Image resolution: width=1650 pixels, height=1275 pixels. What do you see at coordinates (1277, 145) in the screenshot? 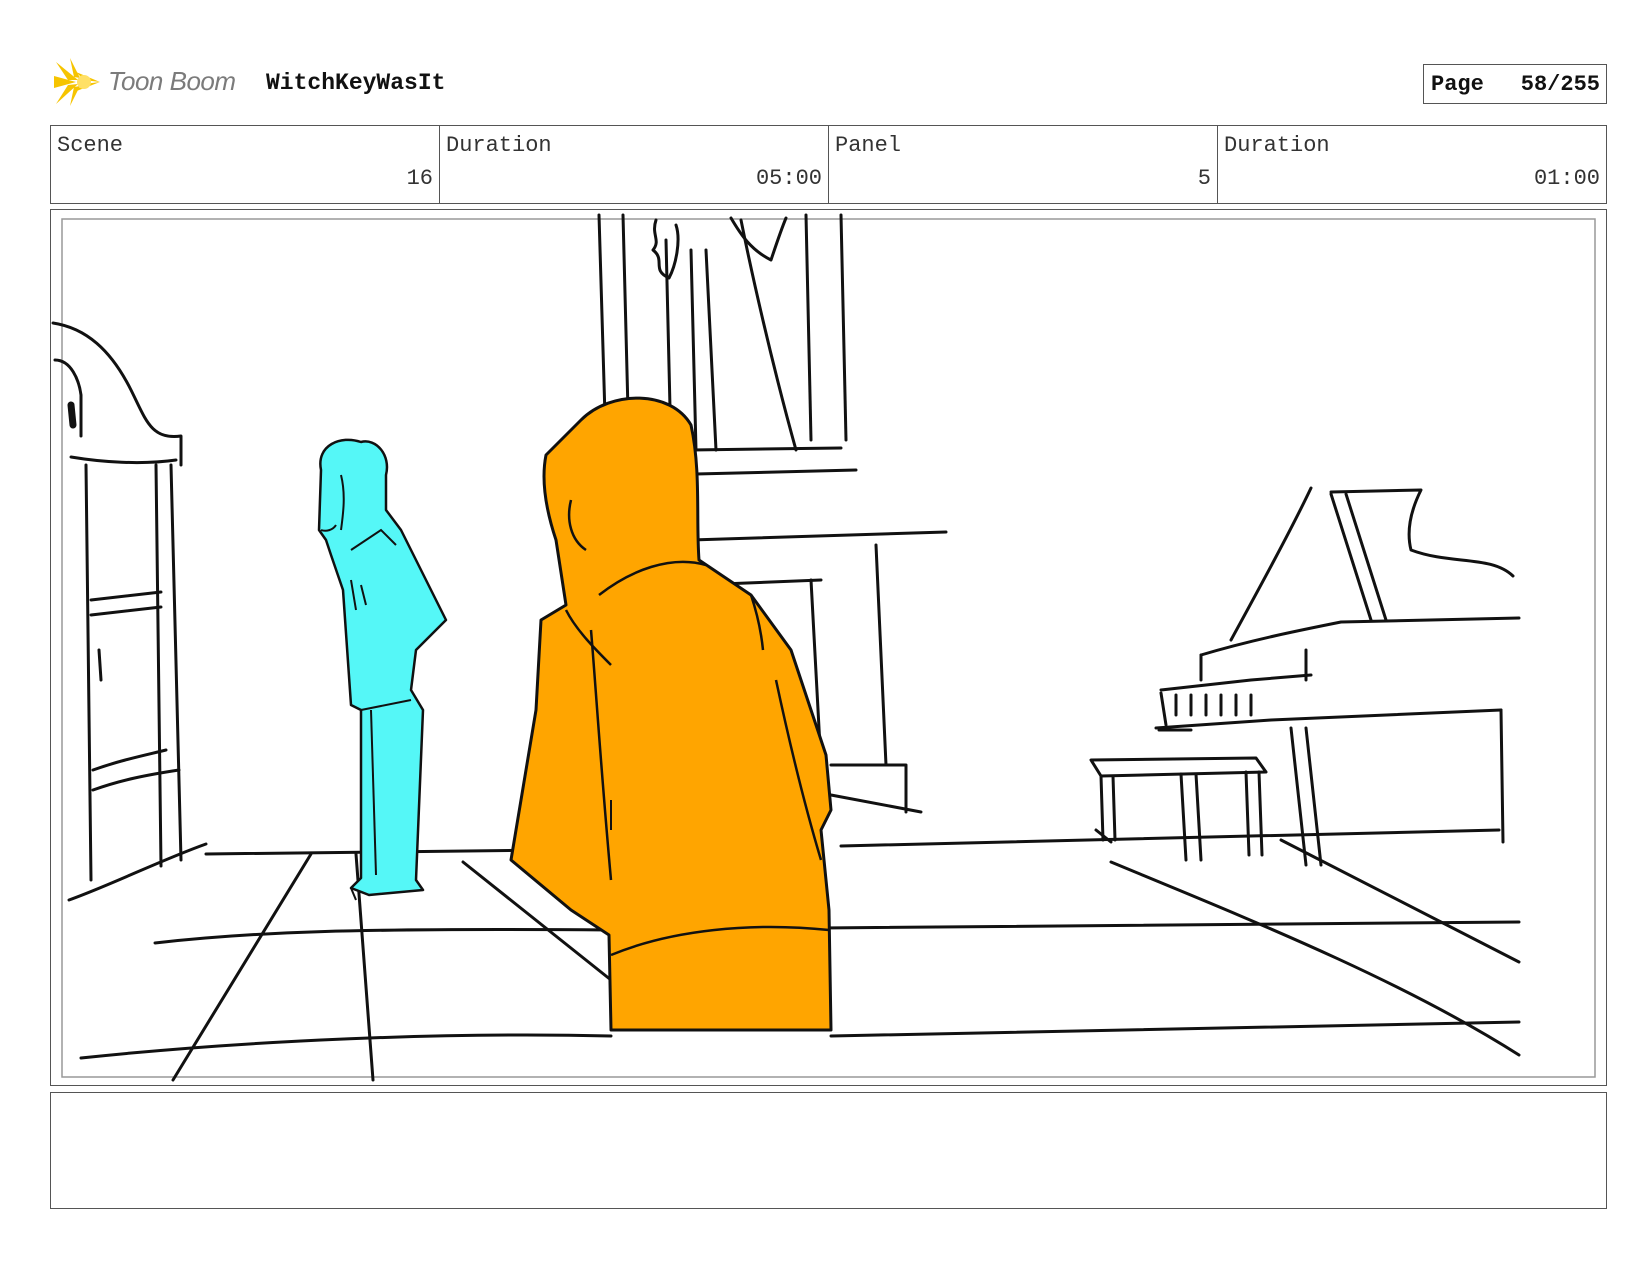
I see `panel-duration-label: Duration` at bounding box center [1277, 145].